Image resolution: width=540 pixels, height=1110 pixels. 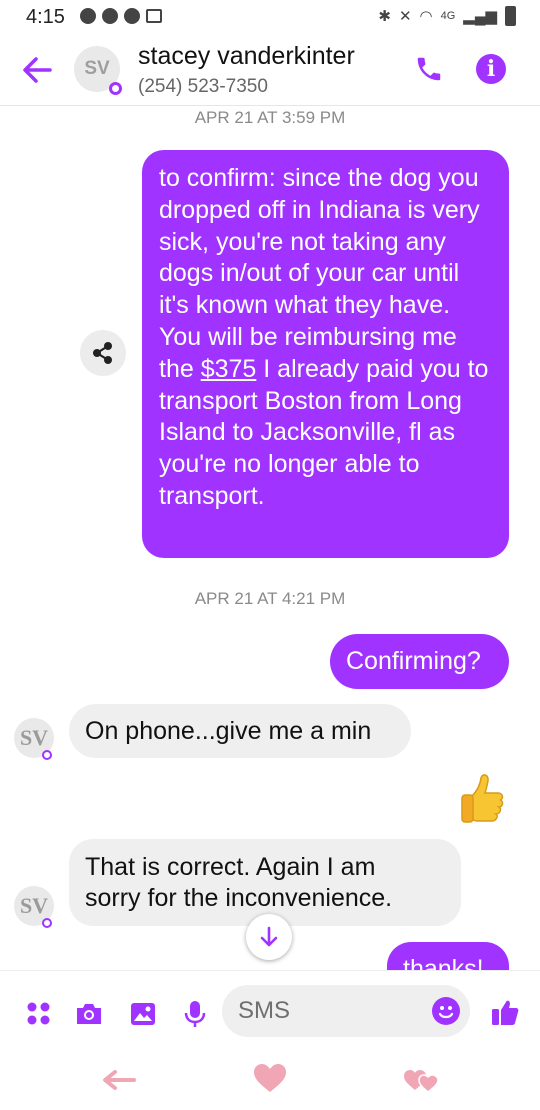 I want to click on recents-hearts-icon, so click(x=421, y=1080).